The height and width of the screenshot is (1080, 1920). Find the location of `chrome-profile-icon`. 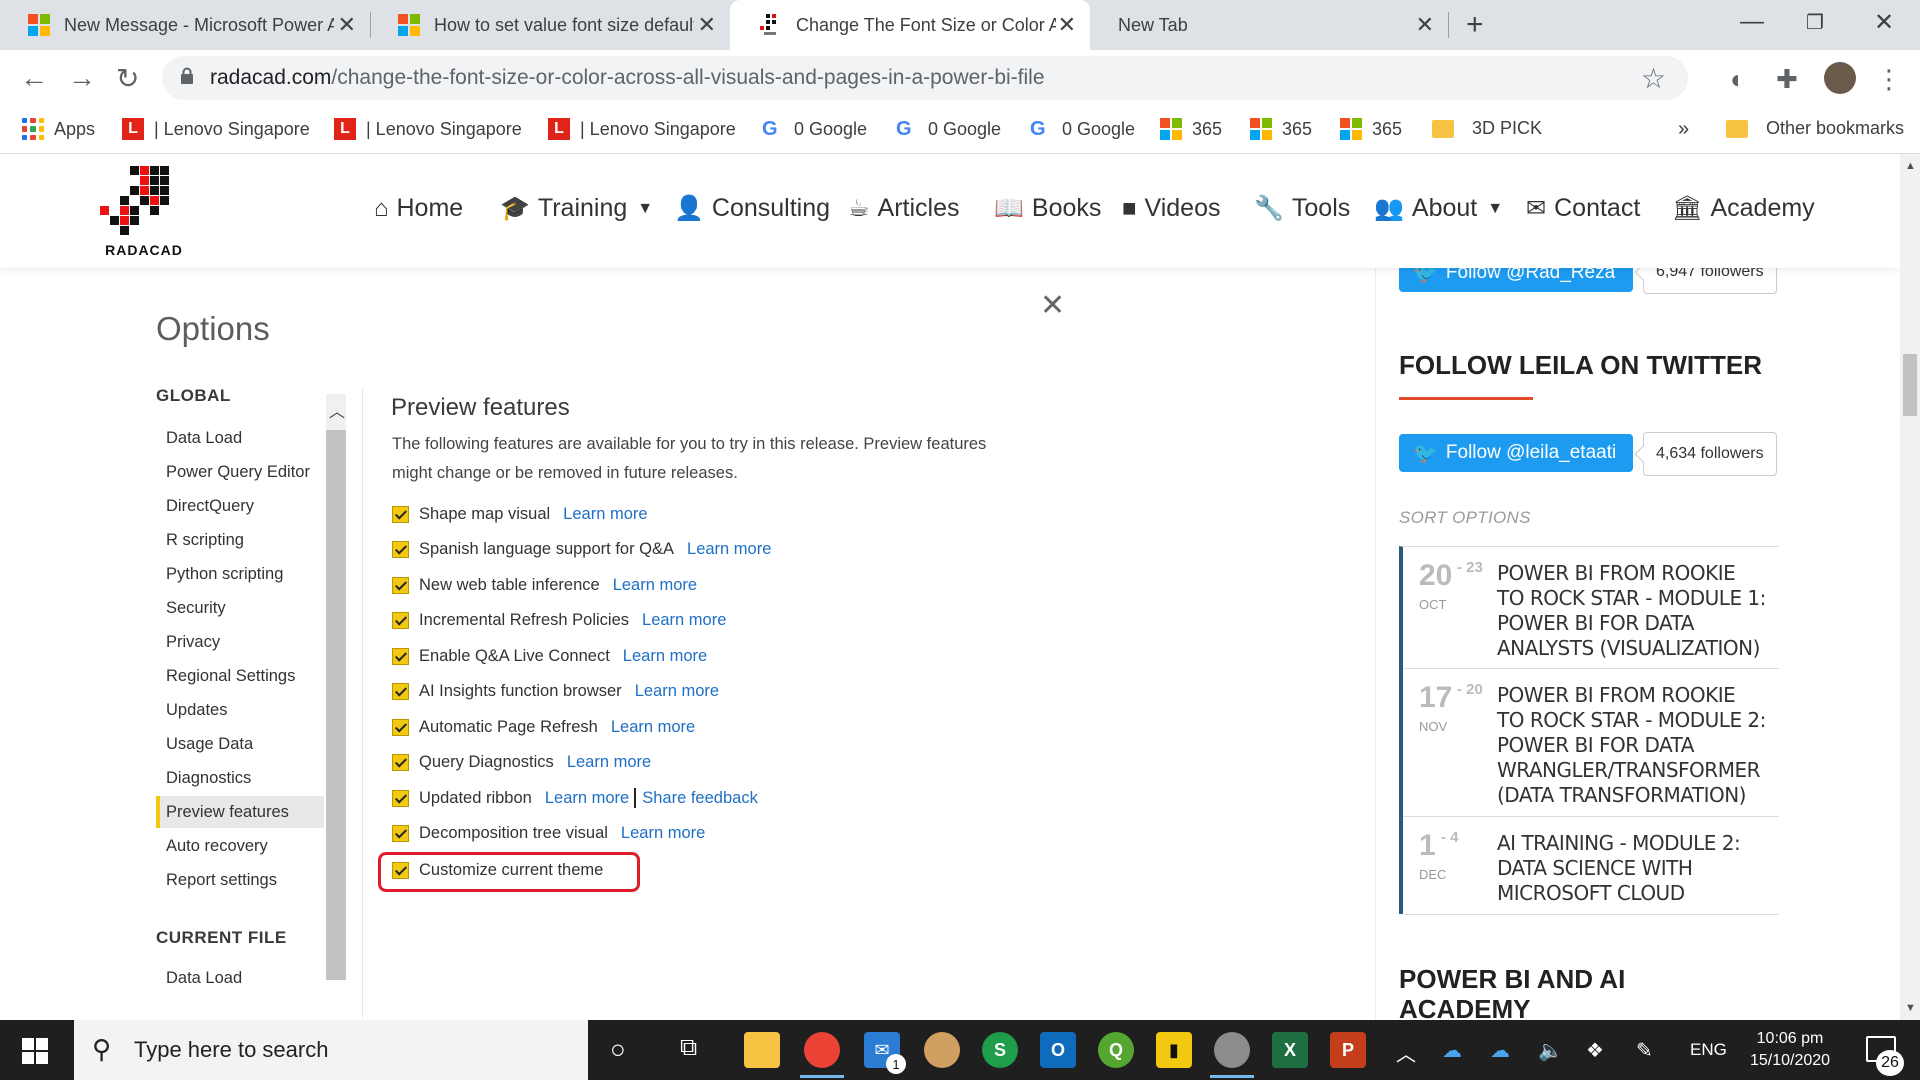

chrome-profile-icon is located at coordinates (1232, 1055).